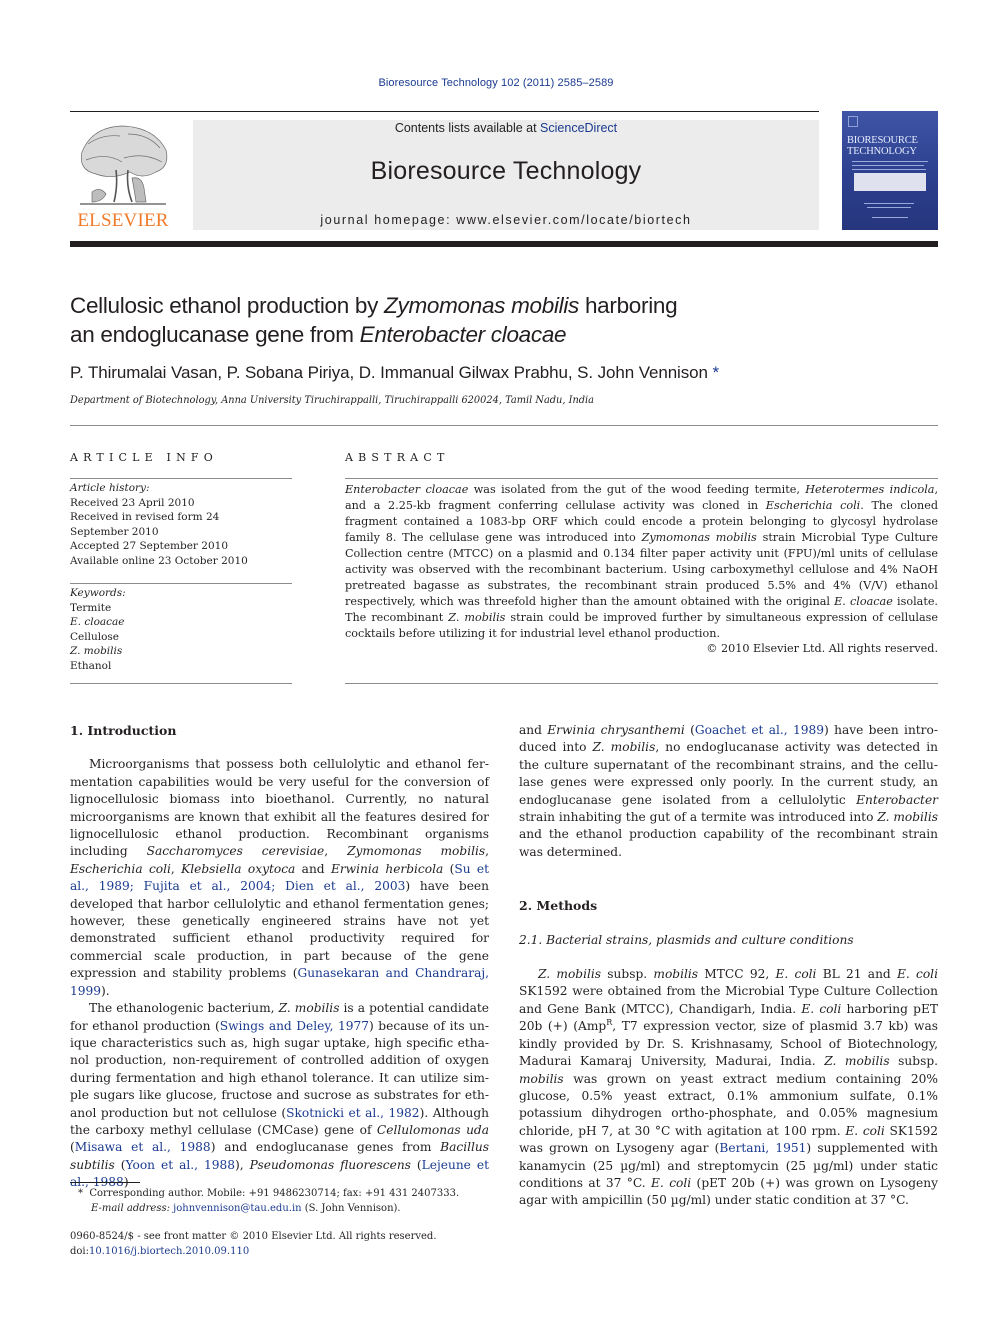  What do you see at coordinates (159, 560) in the screenshot?
I see `history-item: Available online 23 October 2010` at bounding box center [159, 560].